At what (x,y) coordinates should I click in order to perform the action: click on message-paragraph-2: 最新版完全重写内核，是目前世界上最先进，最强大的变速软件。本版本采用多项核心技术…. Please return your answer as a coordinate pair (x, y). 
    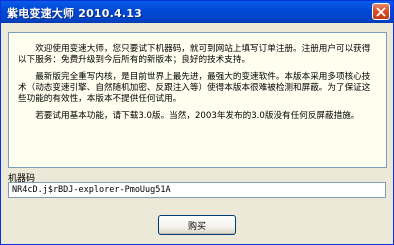
    Looking at the image, I should click on (194, 88).